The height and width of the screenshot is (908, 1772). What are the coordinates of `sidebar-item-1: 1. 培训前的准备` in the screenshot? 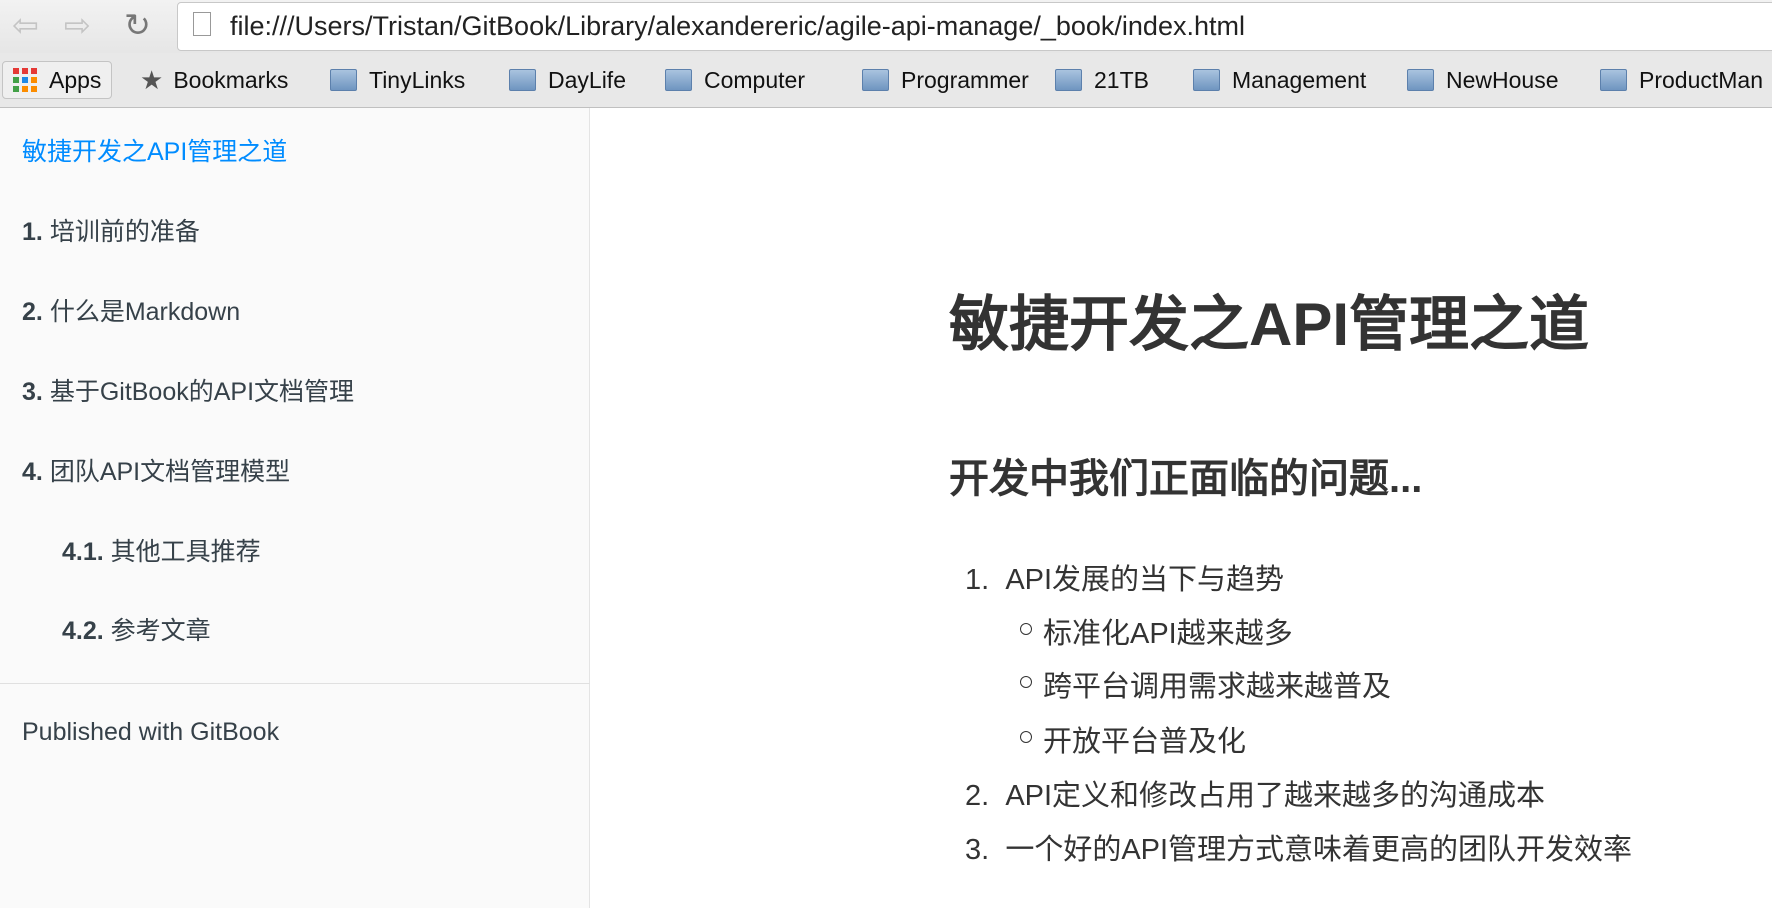 It's located at (111, 230).